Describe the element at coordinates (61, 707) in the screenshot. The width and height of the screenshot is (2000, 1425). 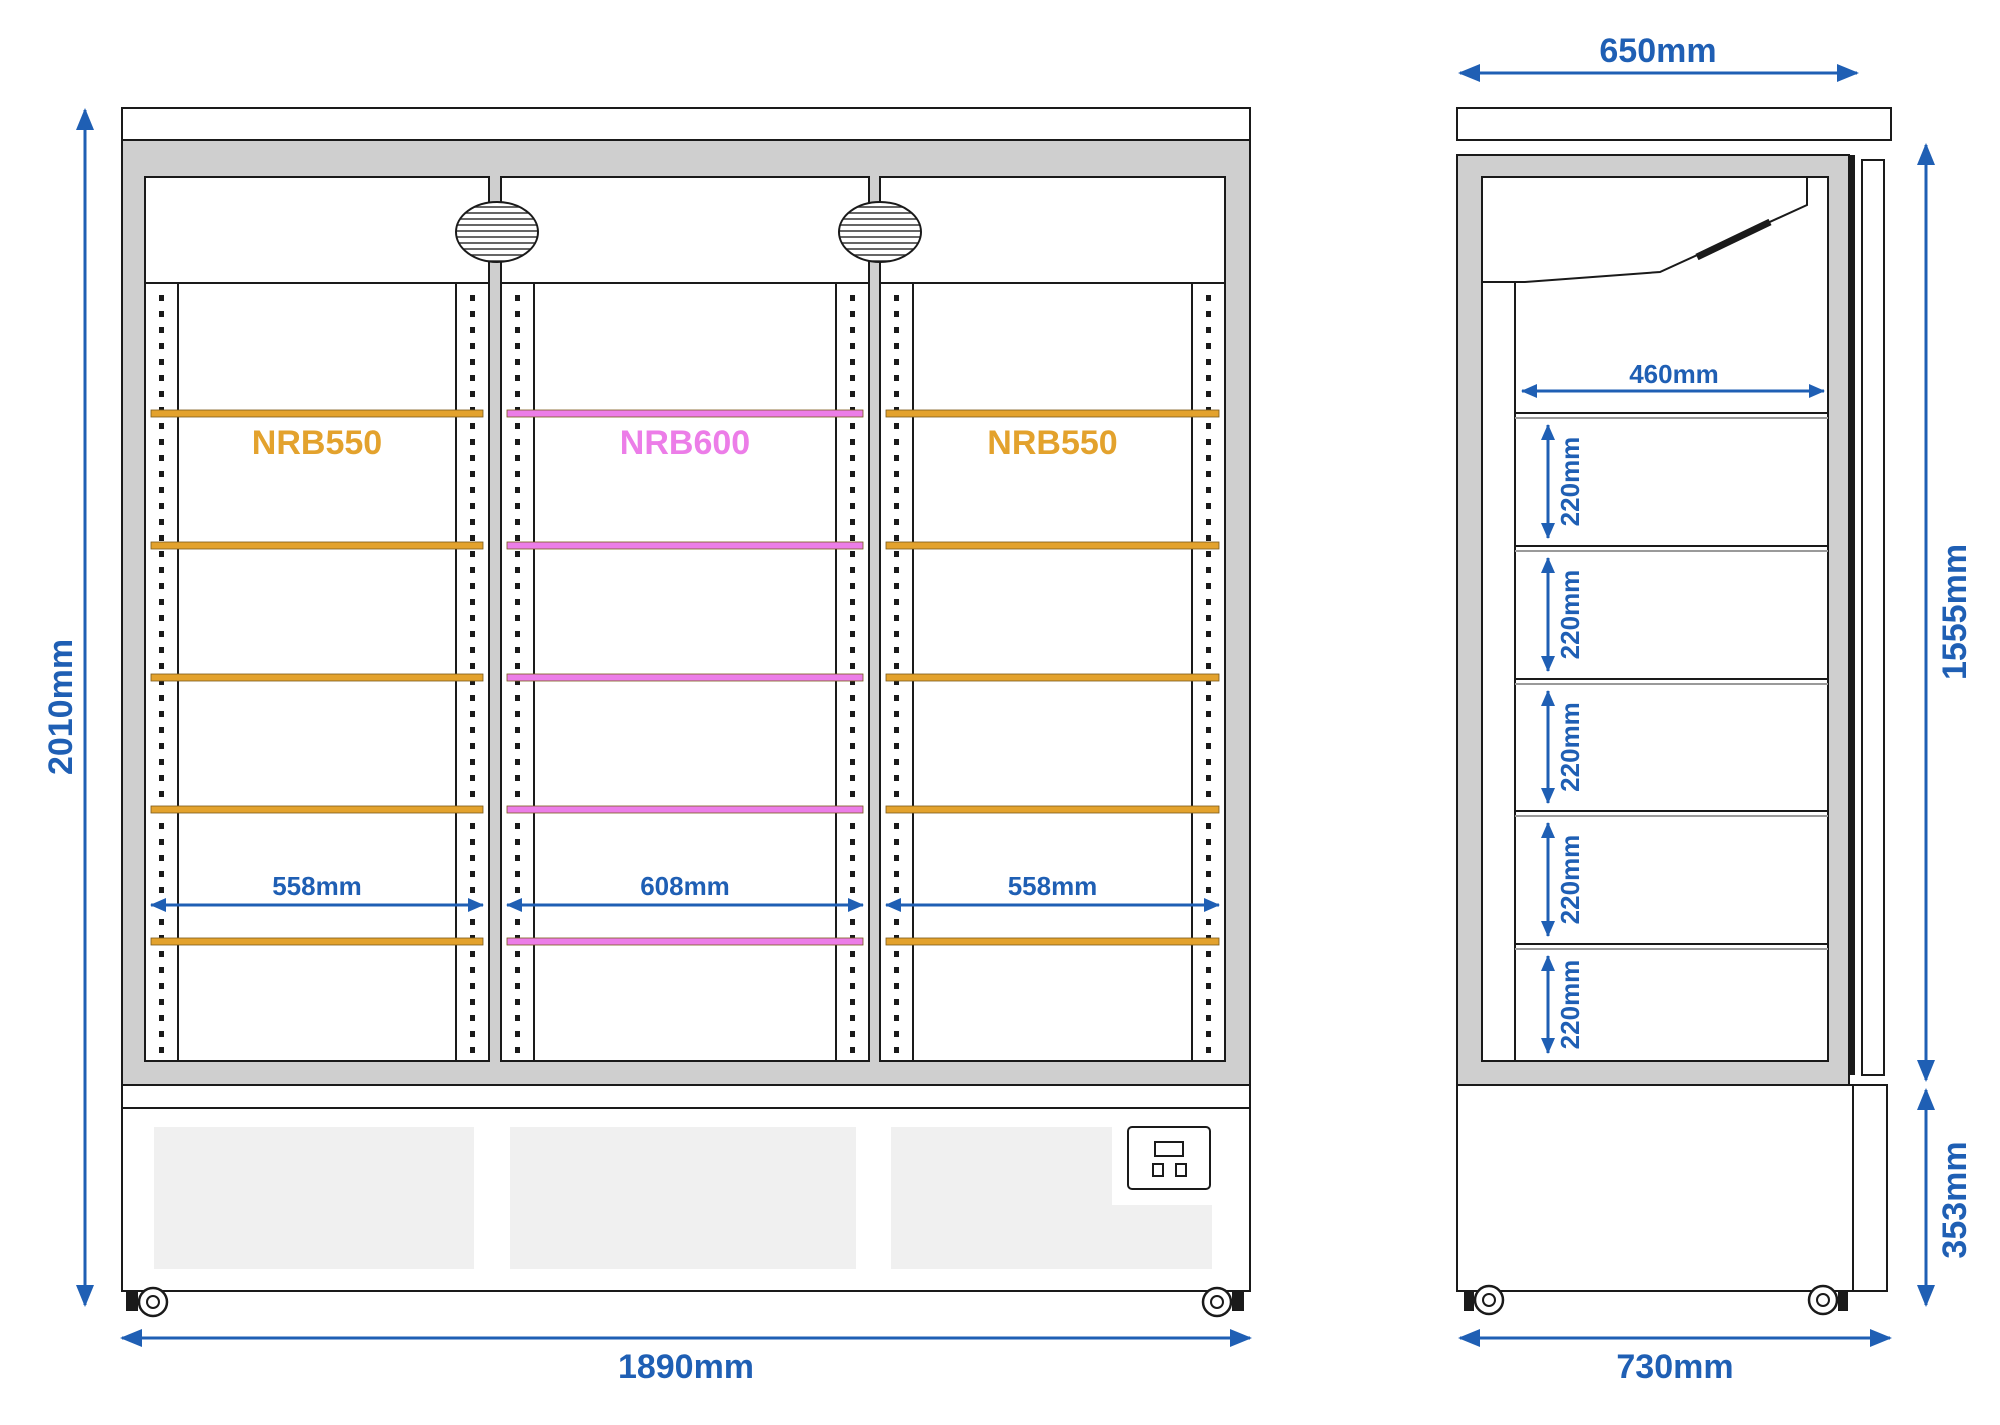
I see `dimension-label-overall-height: 2010mm` at that location.